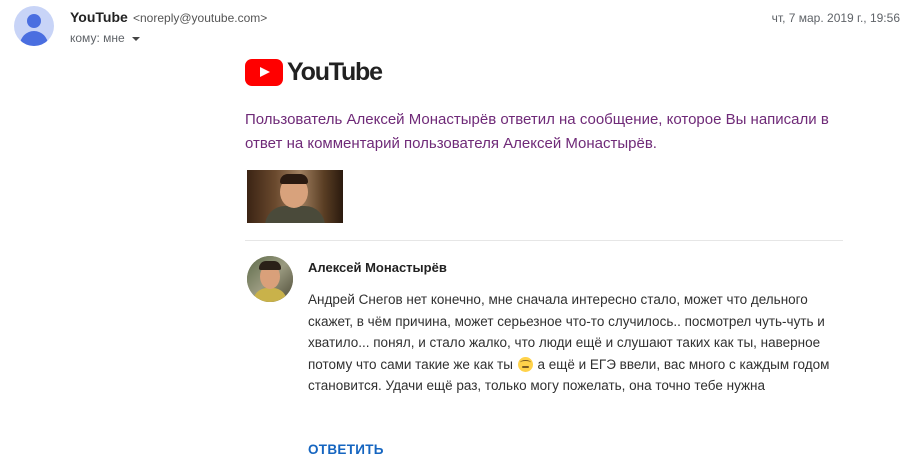 This screenshot has width=914, height=476. What do you see at coordinates (525, 364) in the screenshot?
I see `face-with-head-bandage-icon` at bounding box center [525, 364].